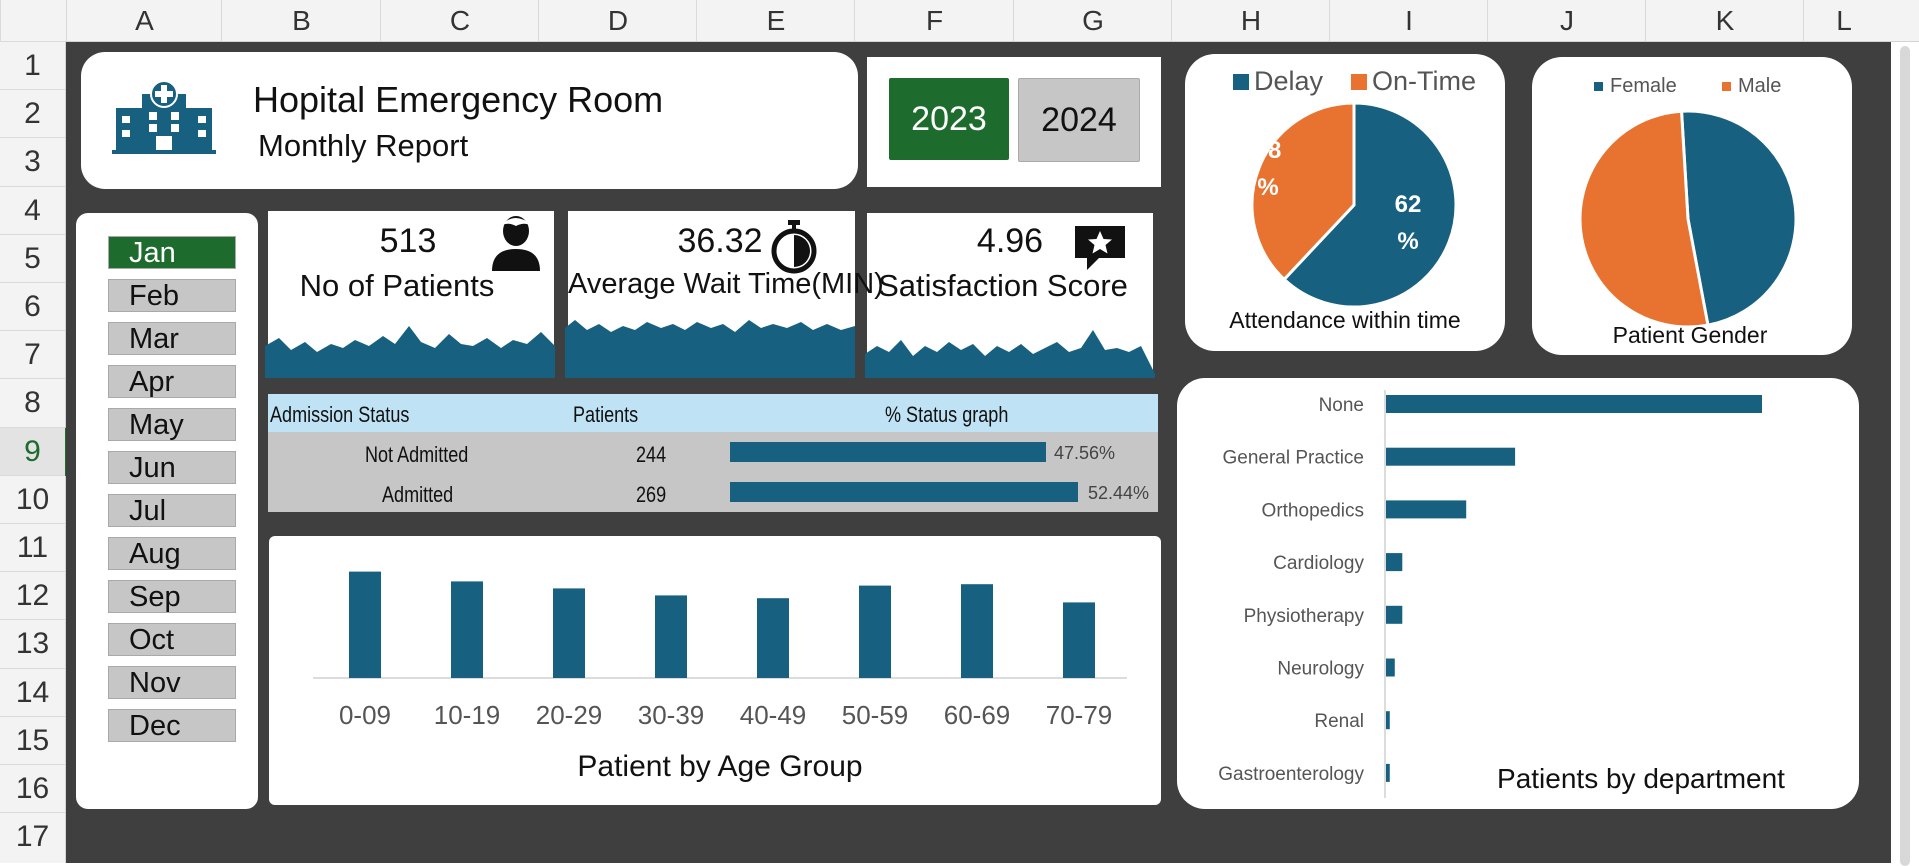  Describe the element at coordinates (720, 241) in the screenshot. I see `kpi-wait-value: 36.32` at that location.